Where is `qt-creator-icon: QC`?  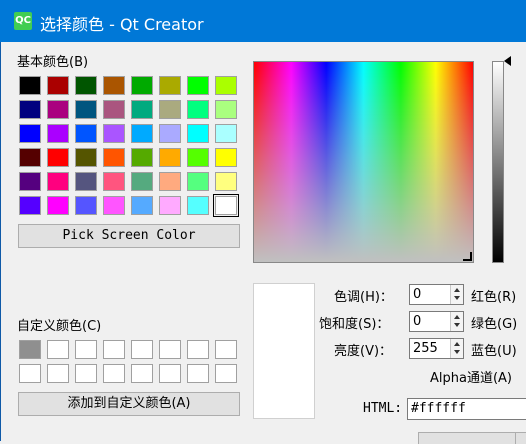
qt-creator-icon: QC is located at coordinates (23, 21).